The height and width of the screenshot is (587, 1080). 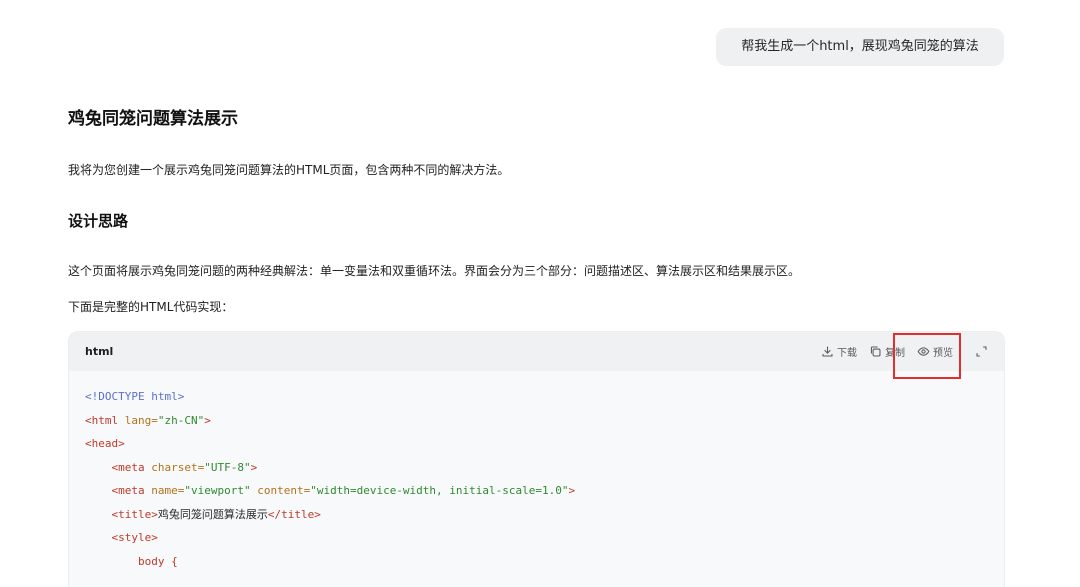 I want to click on code-actions: 下载 复制 预览, so click(x=898, y=351).